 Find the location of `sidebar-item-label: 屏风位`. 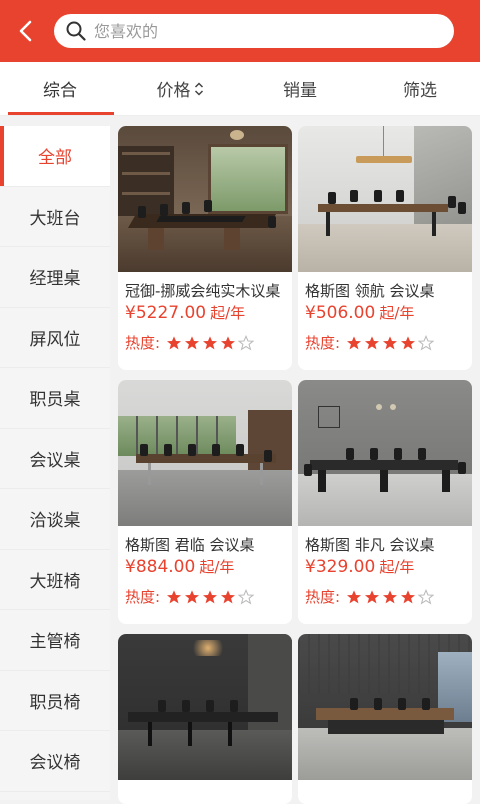

sidebar-item-label: 屏风位 is located at coordinates (55, 339).